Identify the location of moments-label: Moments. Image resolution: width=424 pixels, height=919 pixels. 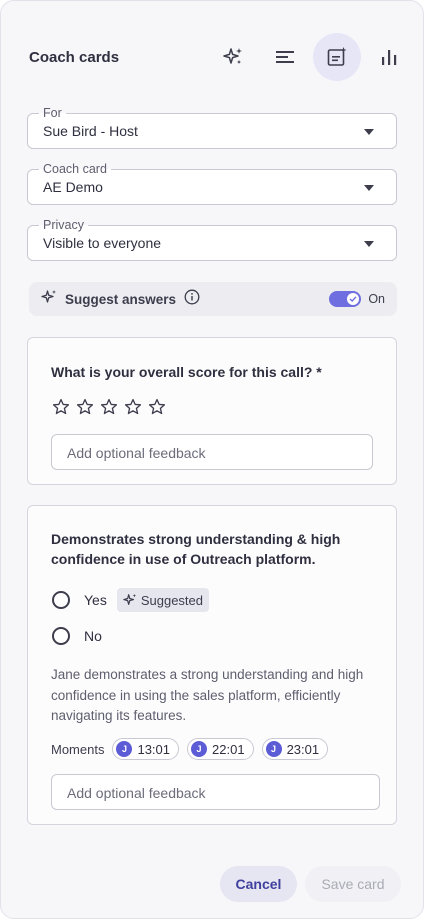
(78, 749).